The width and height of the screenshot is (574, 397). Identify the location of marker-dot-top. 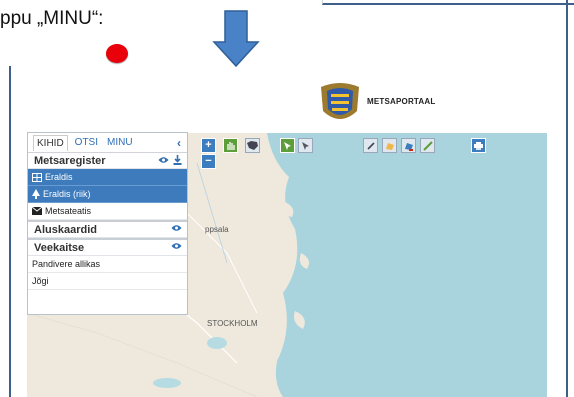
(117, 53).